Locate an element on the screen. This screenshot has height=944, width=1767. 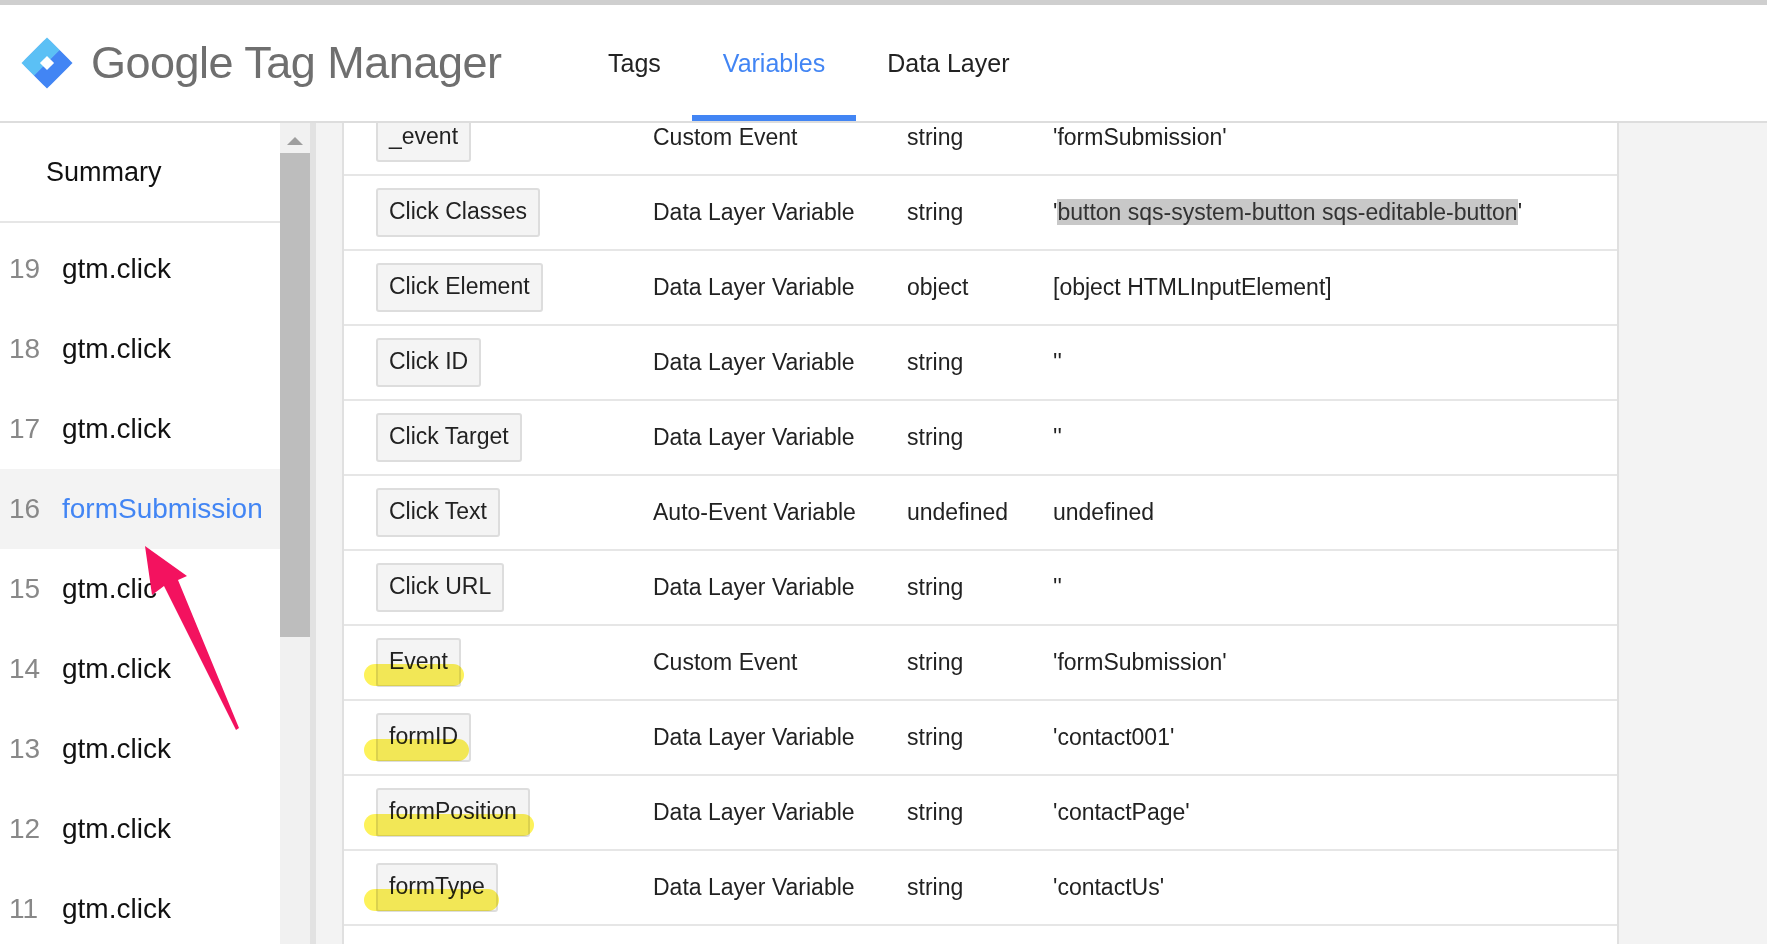
scrollbar-thumb is located at coordinates (295, 395).